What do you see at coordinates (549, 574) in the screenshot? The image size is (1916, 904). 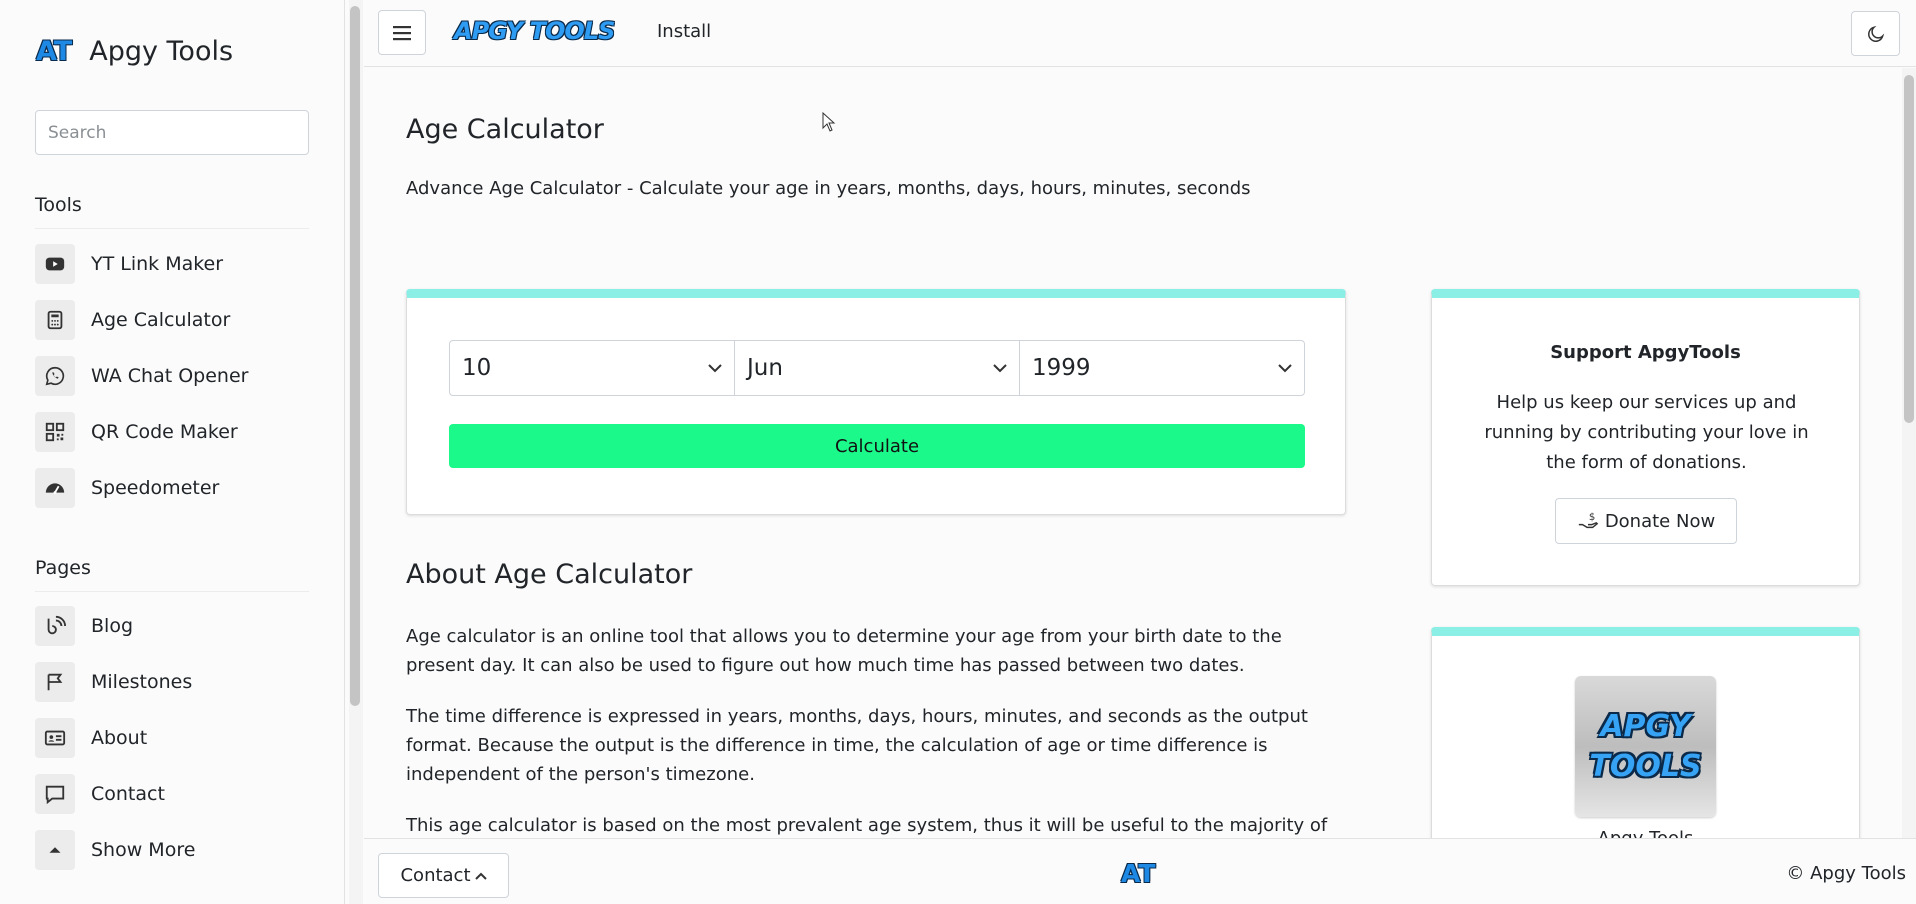 I see `about-heading: About Age Calculator` at bounding box center [549, 574].